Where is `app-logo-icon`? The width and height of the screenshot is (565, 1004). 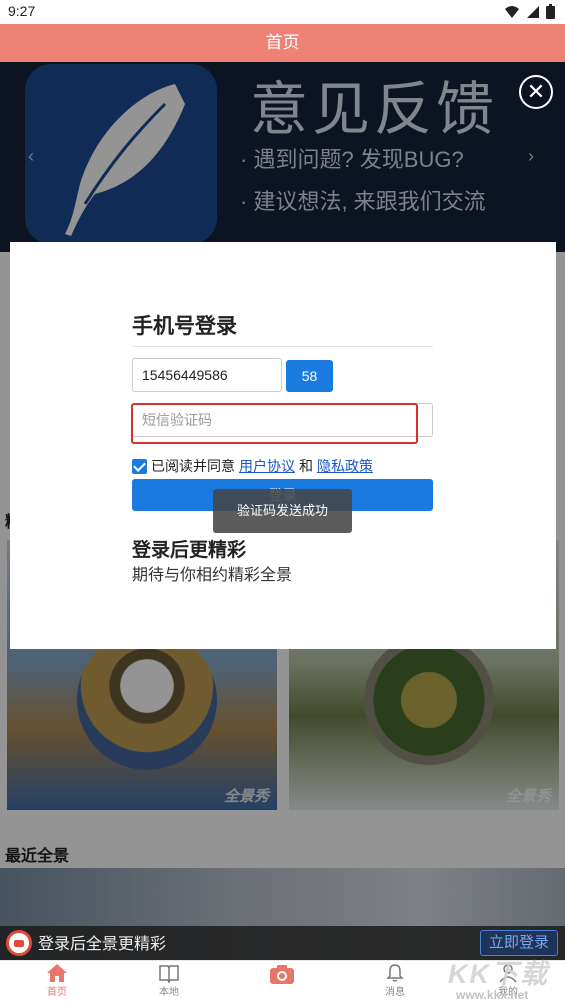
app-logo-icon is located at coordinates (19, 943).